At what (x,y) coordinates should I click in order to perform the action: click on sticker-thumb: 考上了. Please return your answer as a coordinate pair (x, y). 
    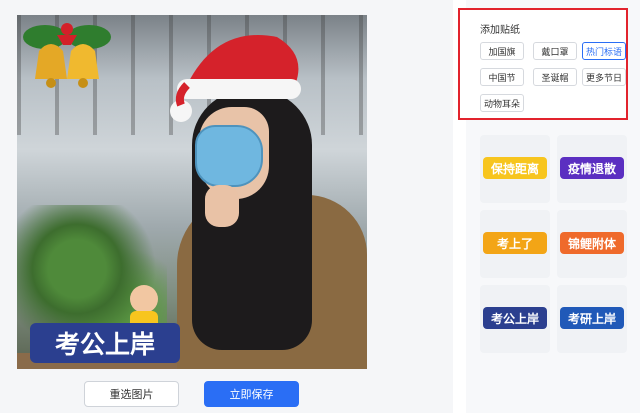
    Looking at the image, I should click on (515, 244).